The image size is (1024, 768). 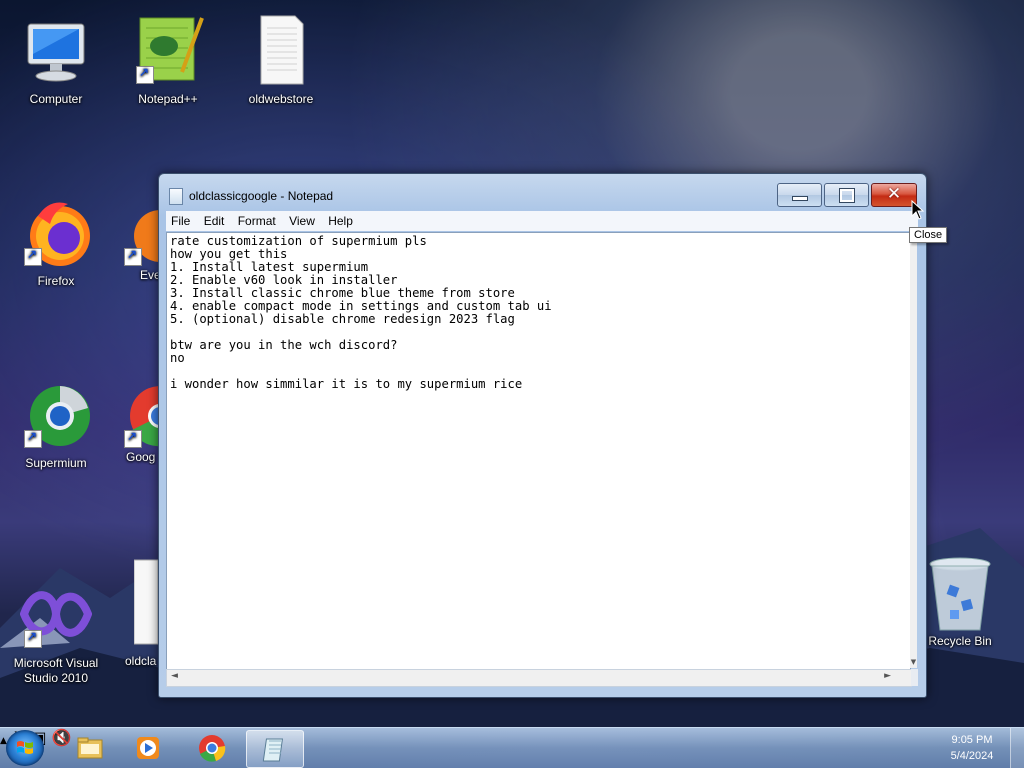 I want to click on desktop-icon-label: Microsoft Visual Studio 2010, so click(x=56, y=670).